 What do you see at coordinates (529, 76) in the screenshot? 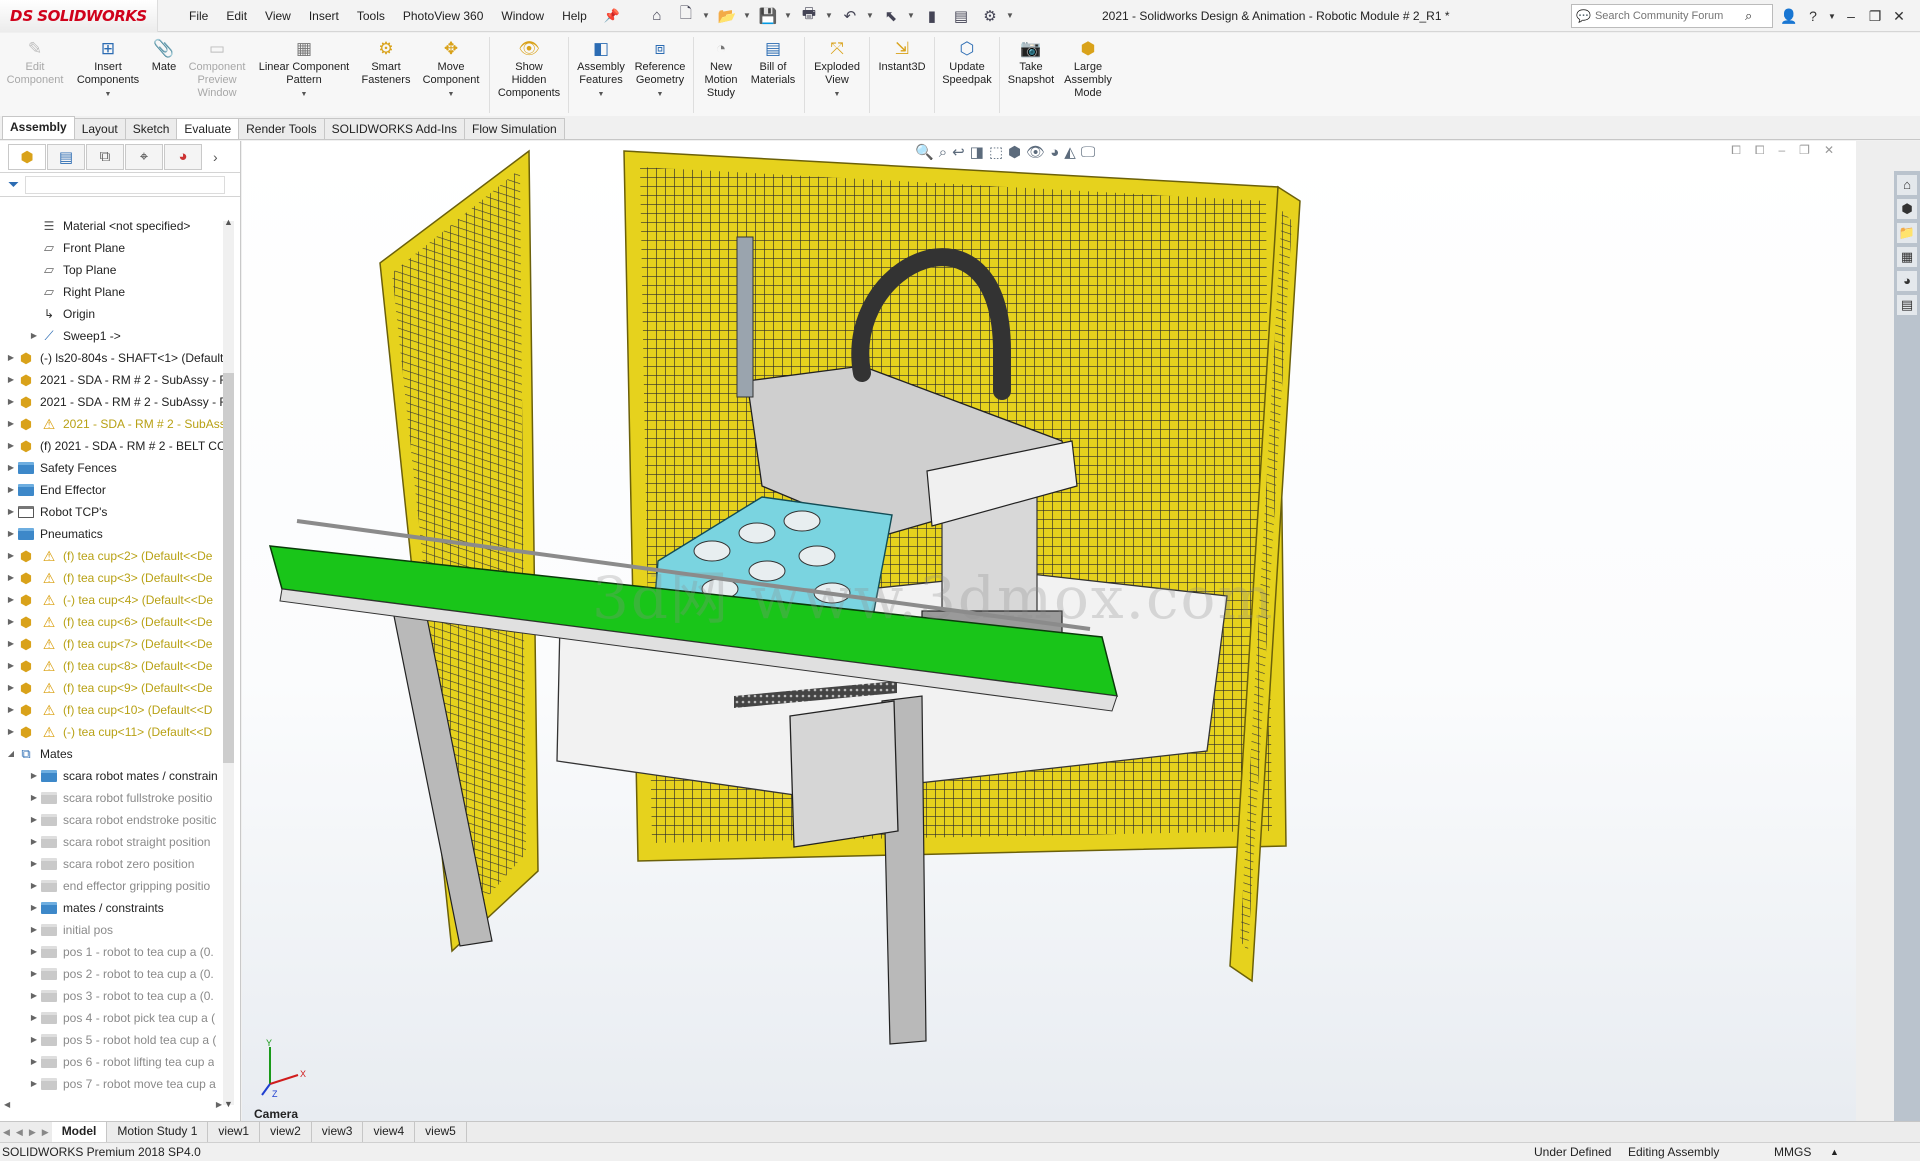
I see `show-hidden-components-button: 👁 Show Hidden Components` at bounding box center [529, 76].